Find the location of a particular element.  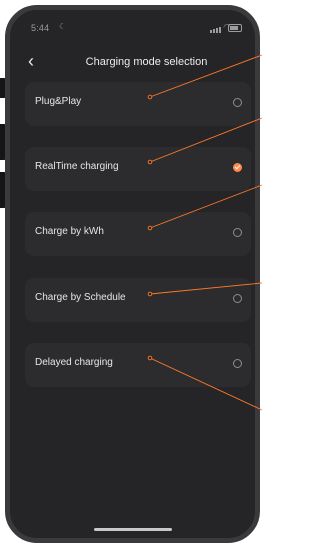

mode-option-charge-by-kwh: Charge by kWh is located at coordinates (138, 234).